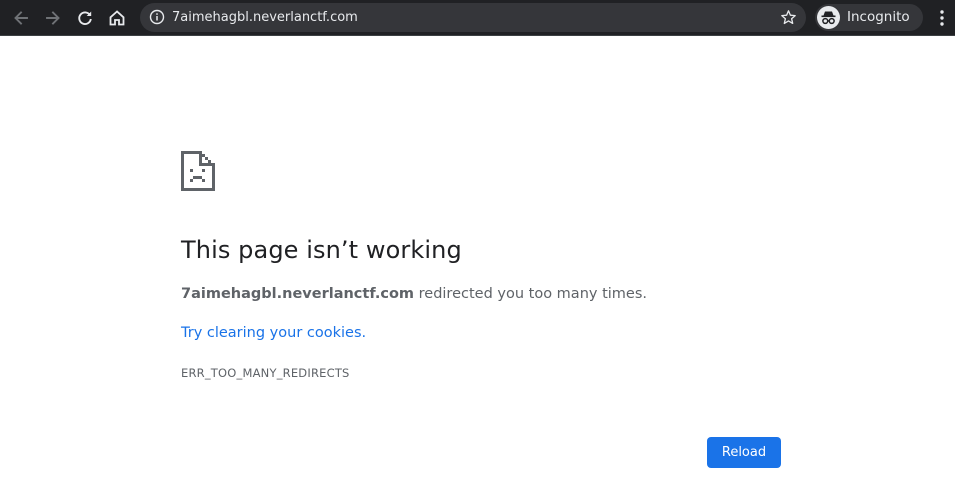  I want to click on error-code: ERR_TOO_MANY_REDIRECTS, so click(265, 373).